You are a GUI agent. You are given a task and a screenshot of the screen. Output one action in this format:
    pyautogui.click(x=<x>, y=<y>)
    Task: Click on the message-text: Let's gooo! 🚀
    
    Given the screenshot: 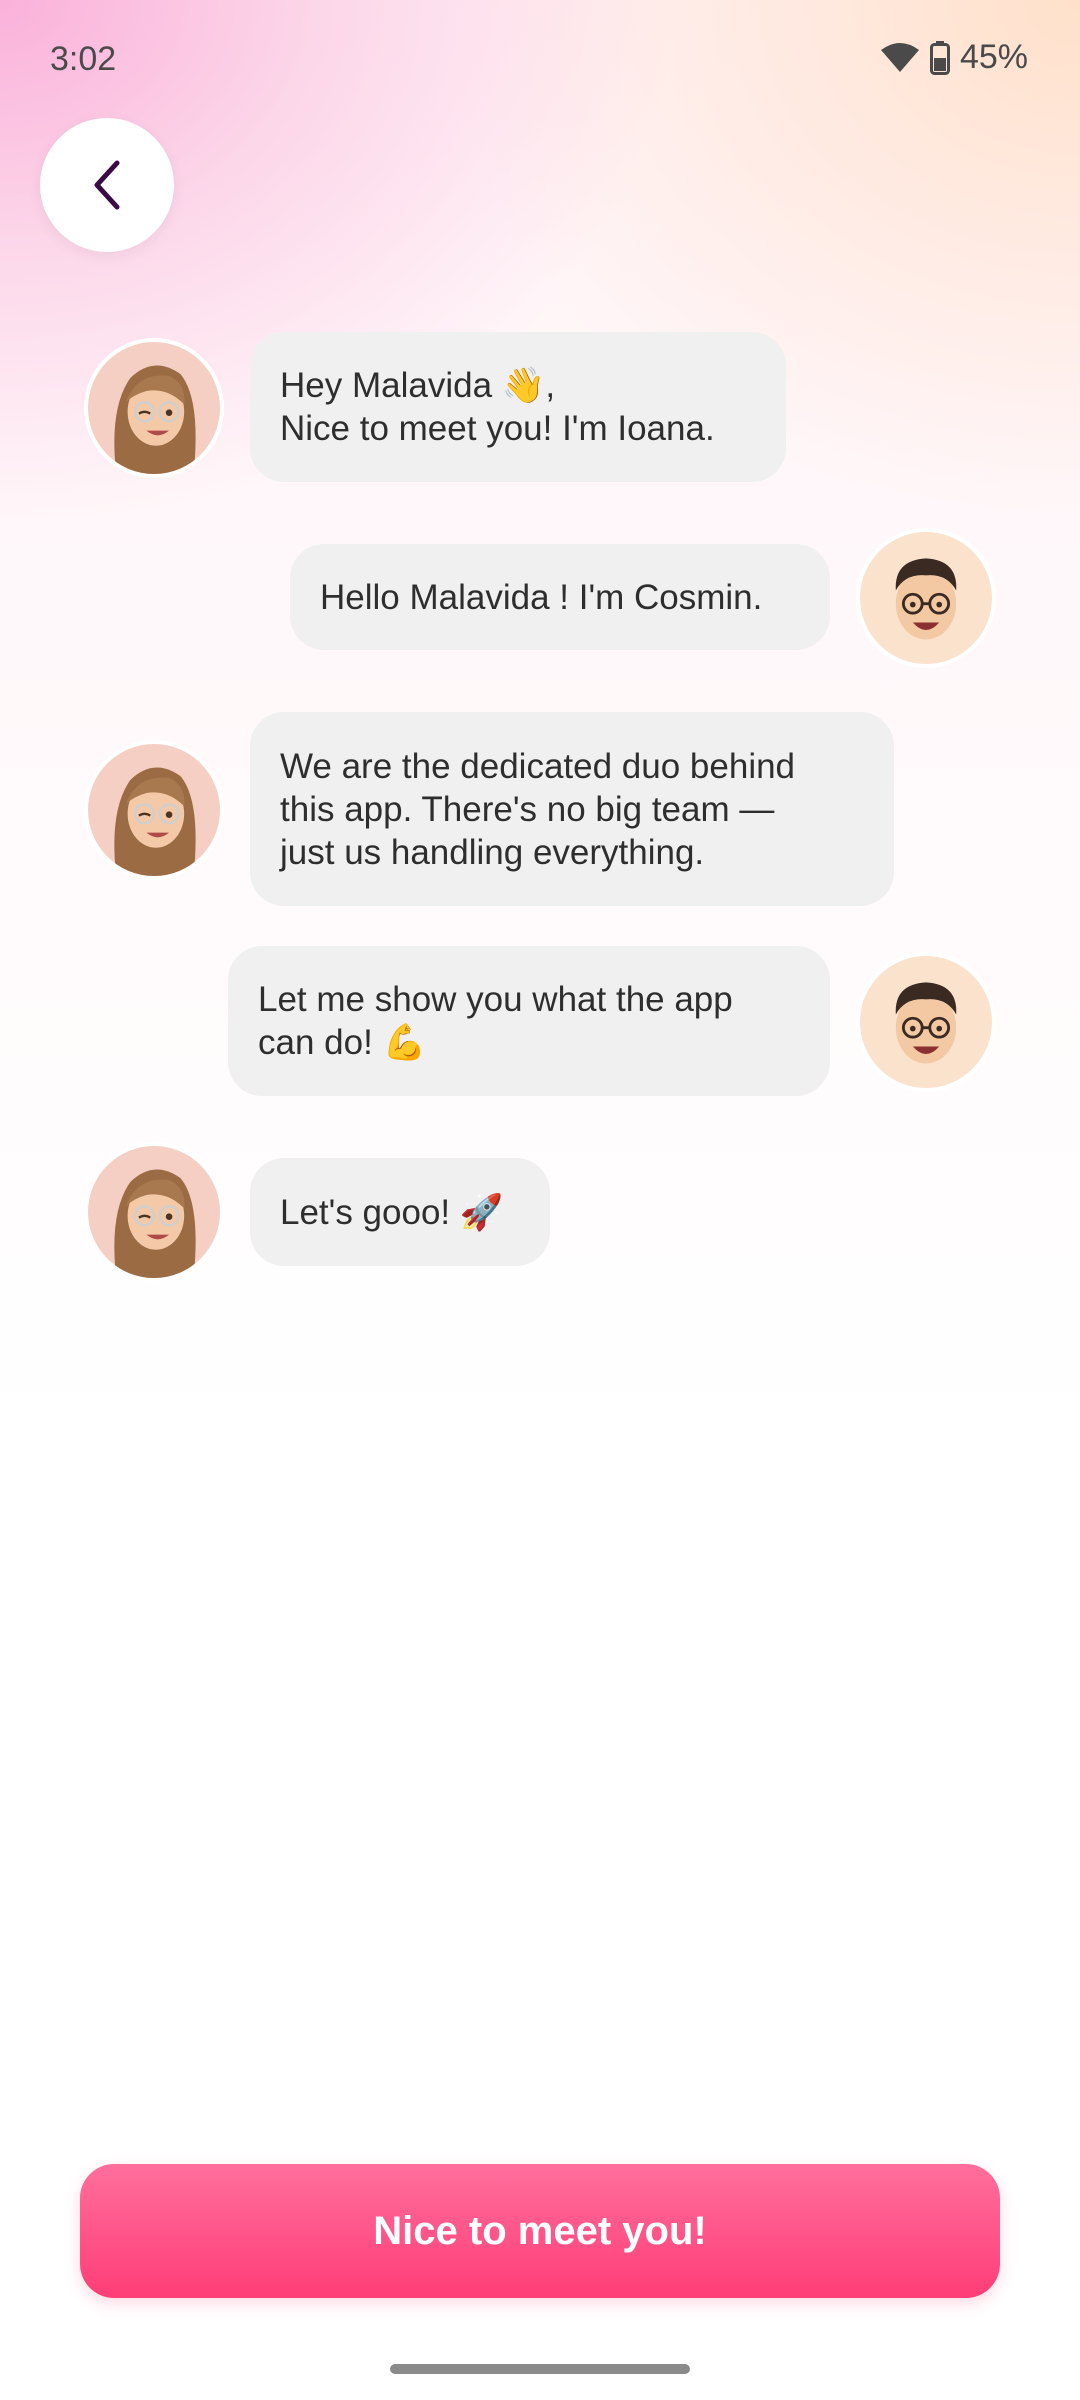 What is the action you would take?
    pyautogui.click(x=392, y=1212)
    